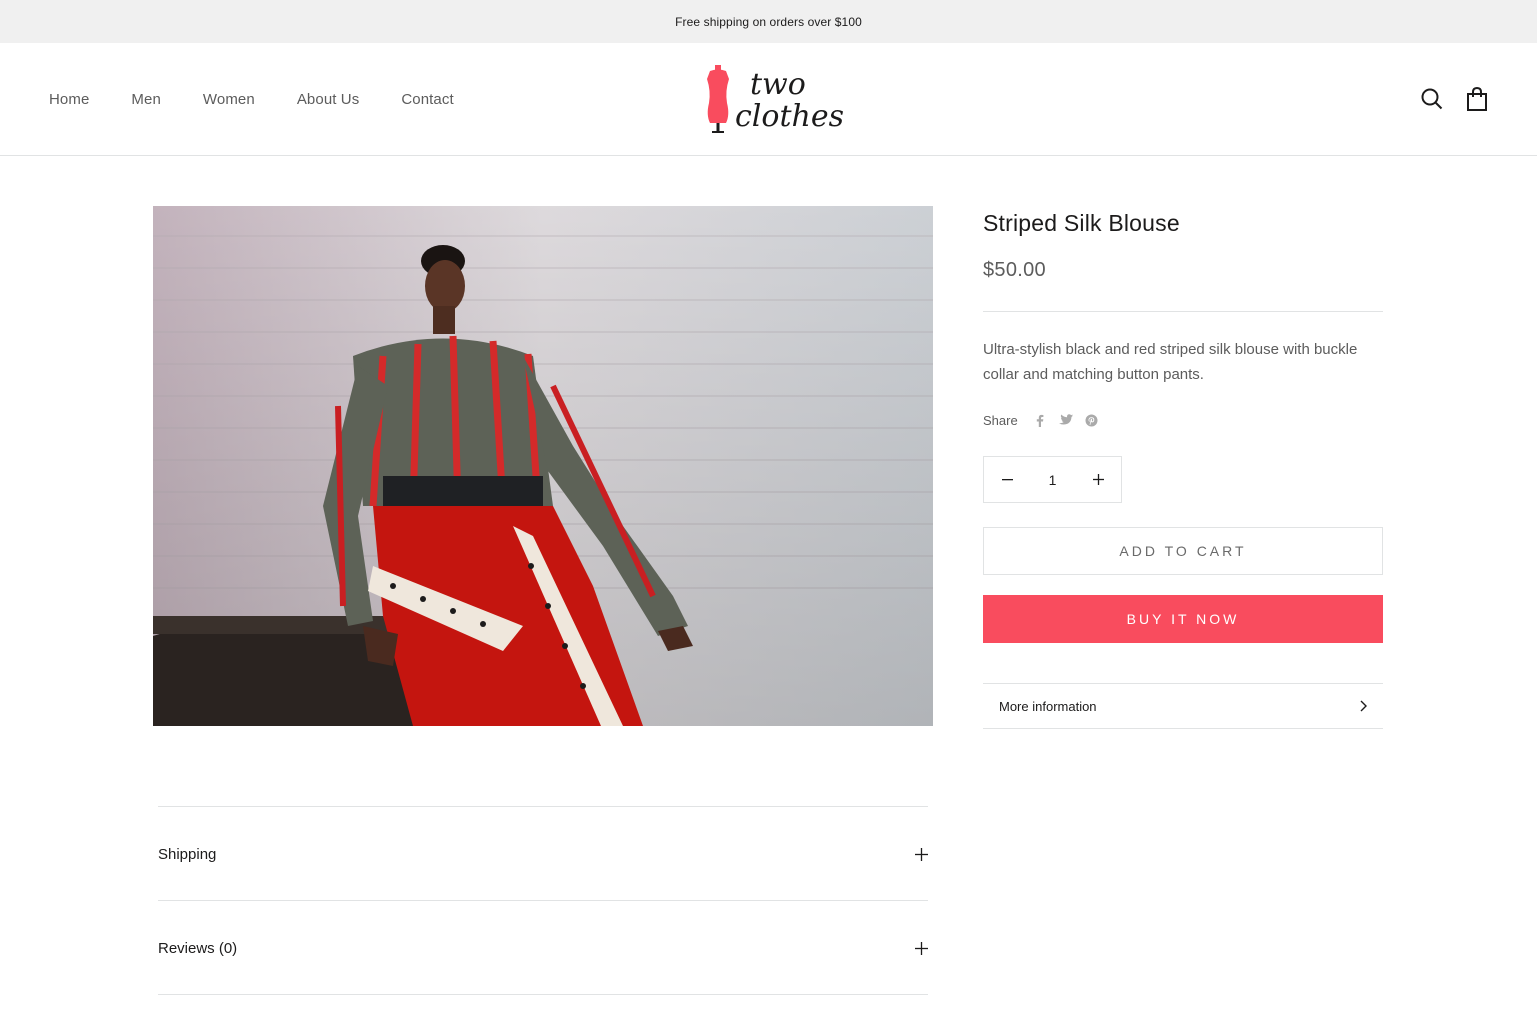 The width and height of the screenshot is (1537, 1035). What do you see at coordinates (1000, 420) in the screenshot?
I see `share-label: Share` at bounding box center [1000, 420].